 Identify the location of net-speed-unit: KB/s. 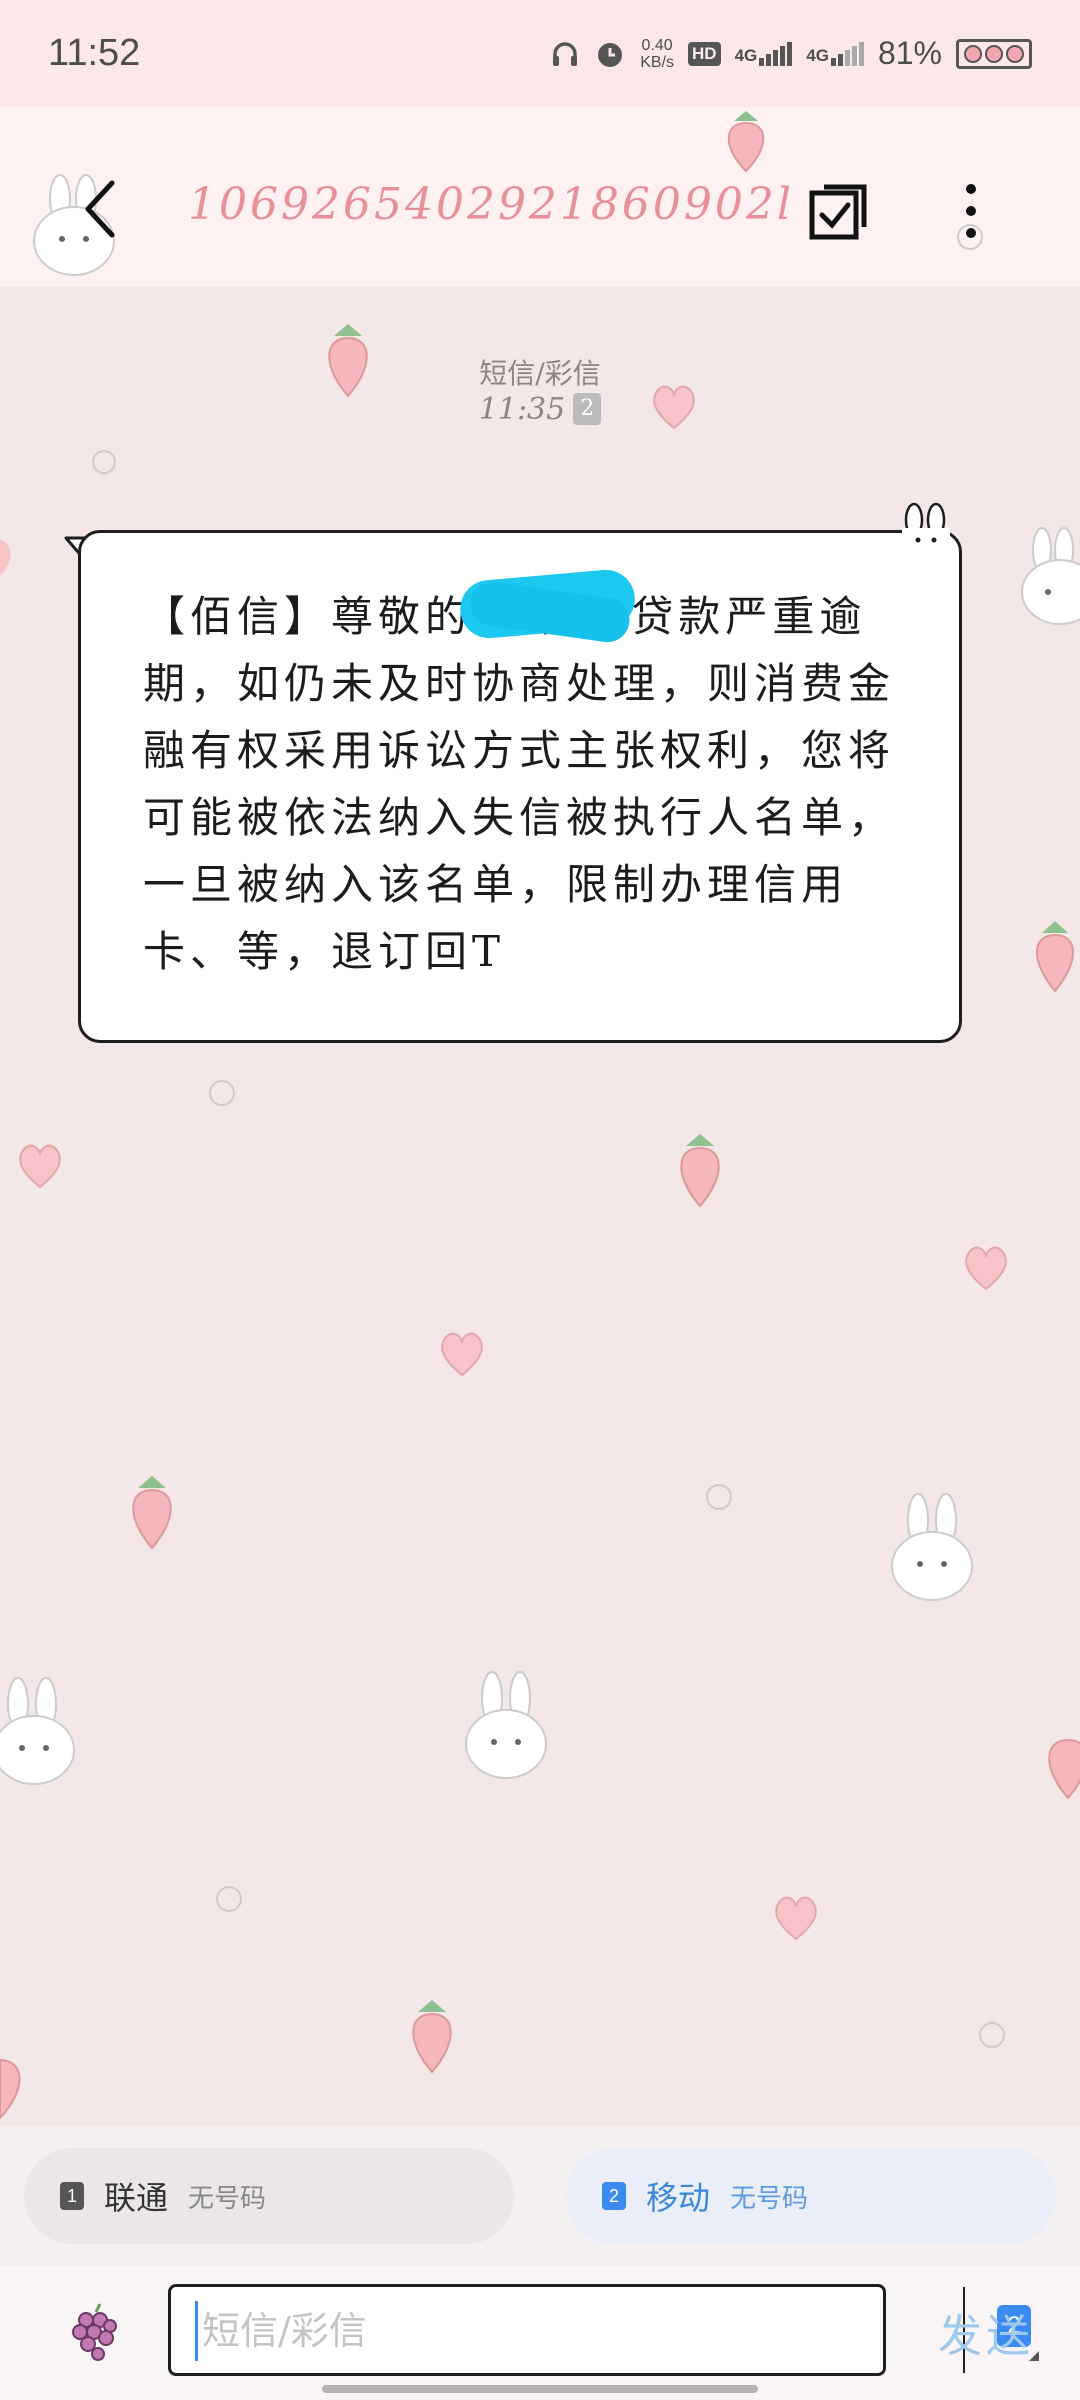
(657, 62).